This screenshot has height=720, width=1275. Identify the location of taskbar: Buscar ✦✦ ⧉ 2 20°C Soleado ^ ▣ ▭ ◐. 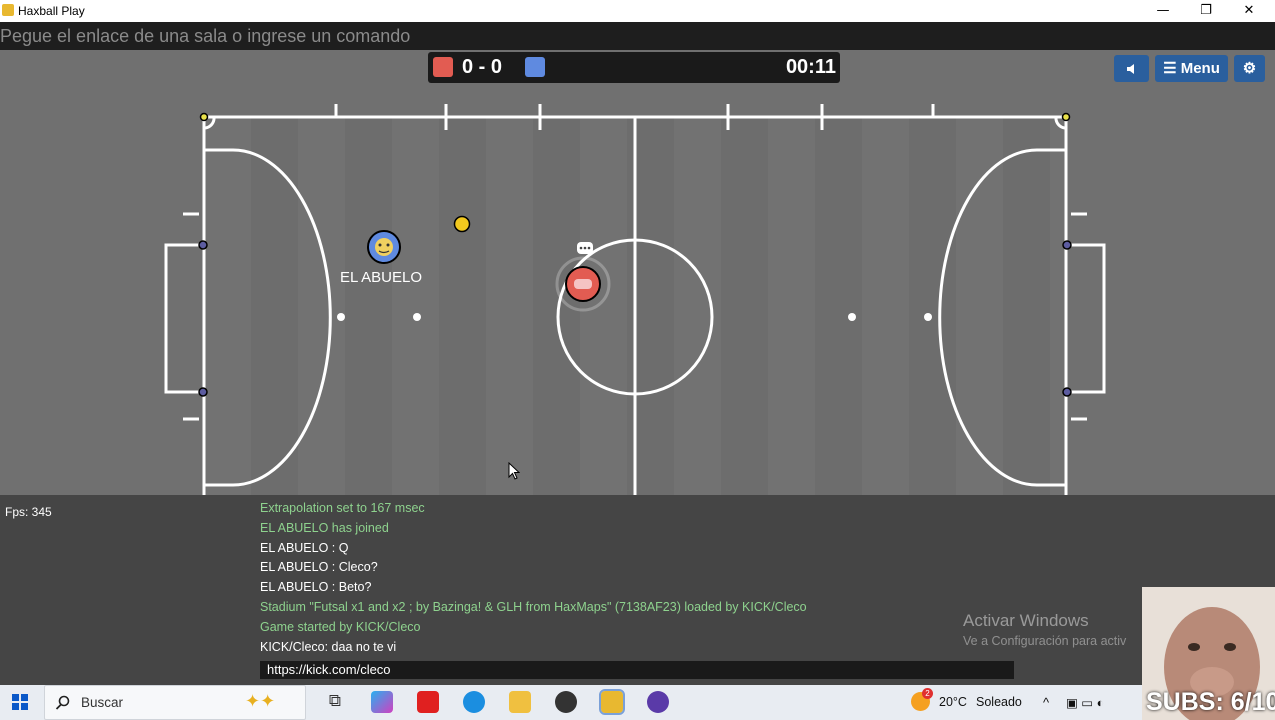
(571, 702).